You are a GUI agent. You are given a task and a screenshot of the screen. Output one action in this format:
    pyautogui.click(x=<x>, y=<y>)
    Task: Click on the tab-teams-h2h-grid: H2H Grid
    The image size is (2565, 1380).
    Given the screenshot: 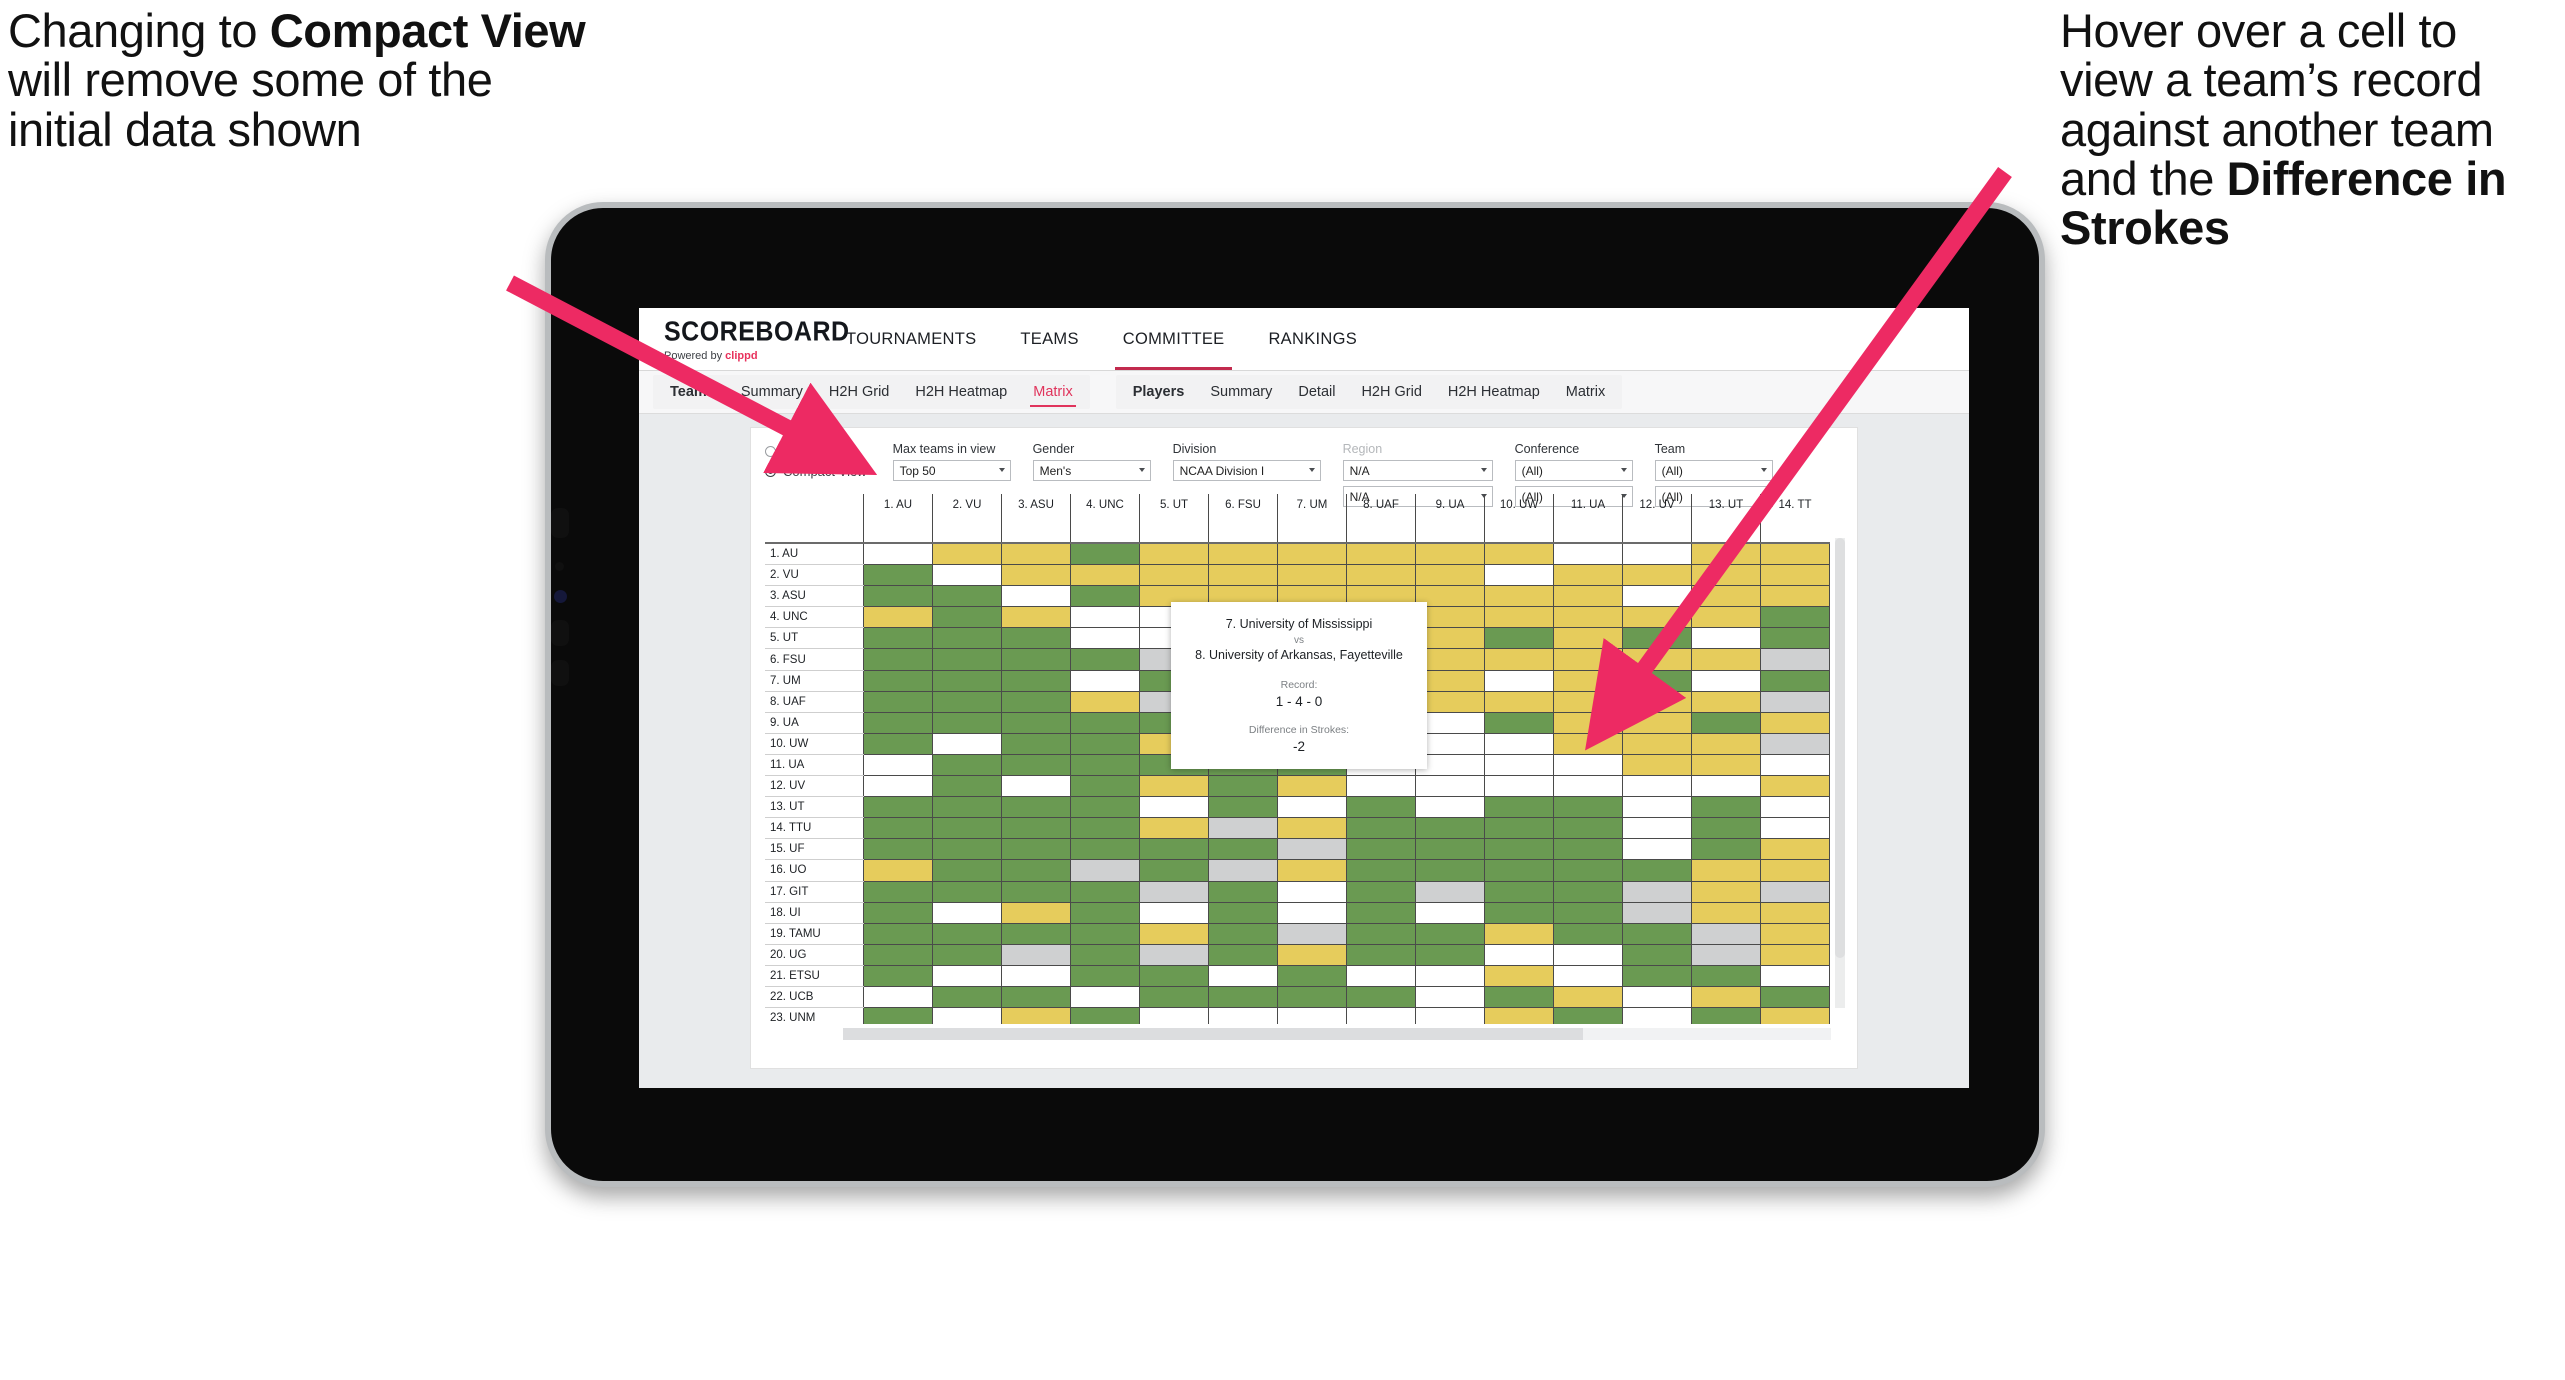 What is the action you would take?
    pyautogui.click(x=859, y=392)
    